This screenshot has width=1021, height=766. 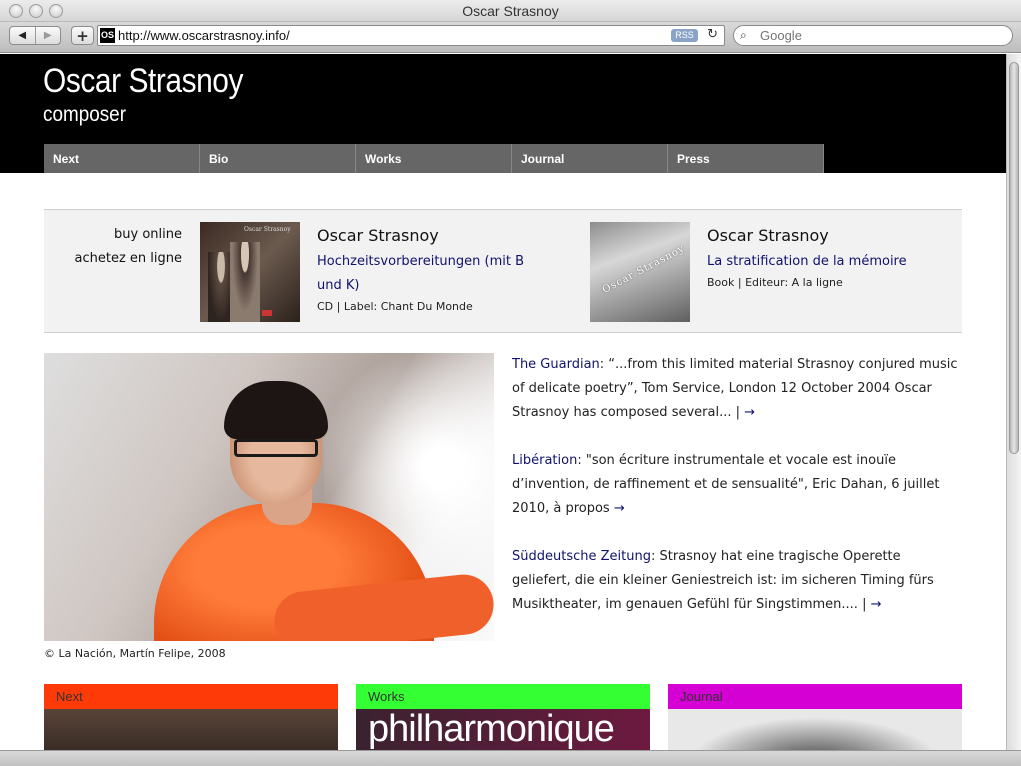 What do you see at coordinates (128, 258) in the screenshot?
I see `buy-online-label-fr: achetez en ligne` at bounding box center [128, 258].